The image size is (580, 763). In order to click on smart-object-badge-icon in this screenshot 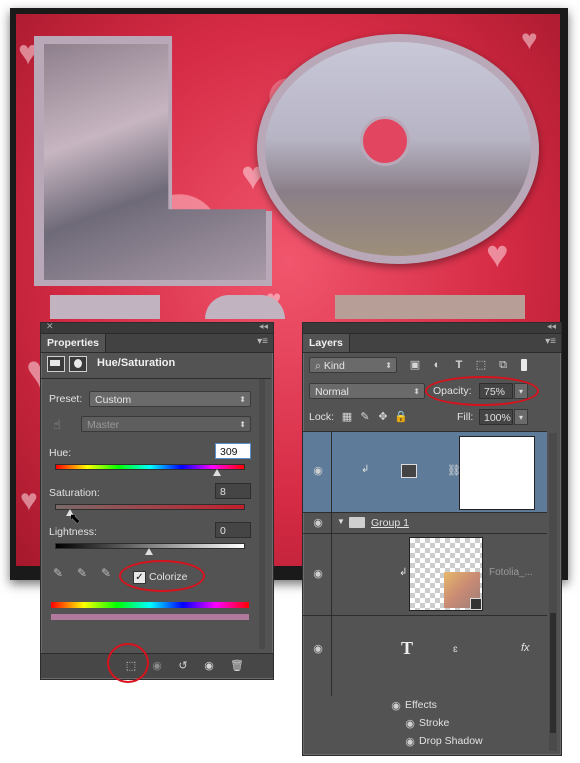, I will do `click(476, 604)`.